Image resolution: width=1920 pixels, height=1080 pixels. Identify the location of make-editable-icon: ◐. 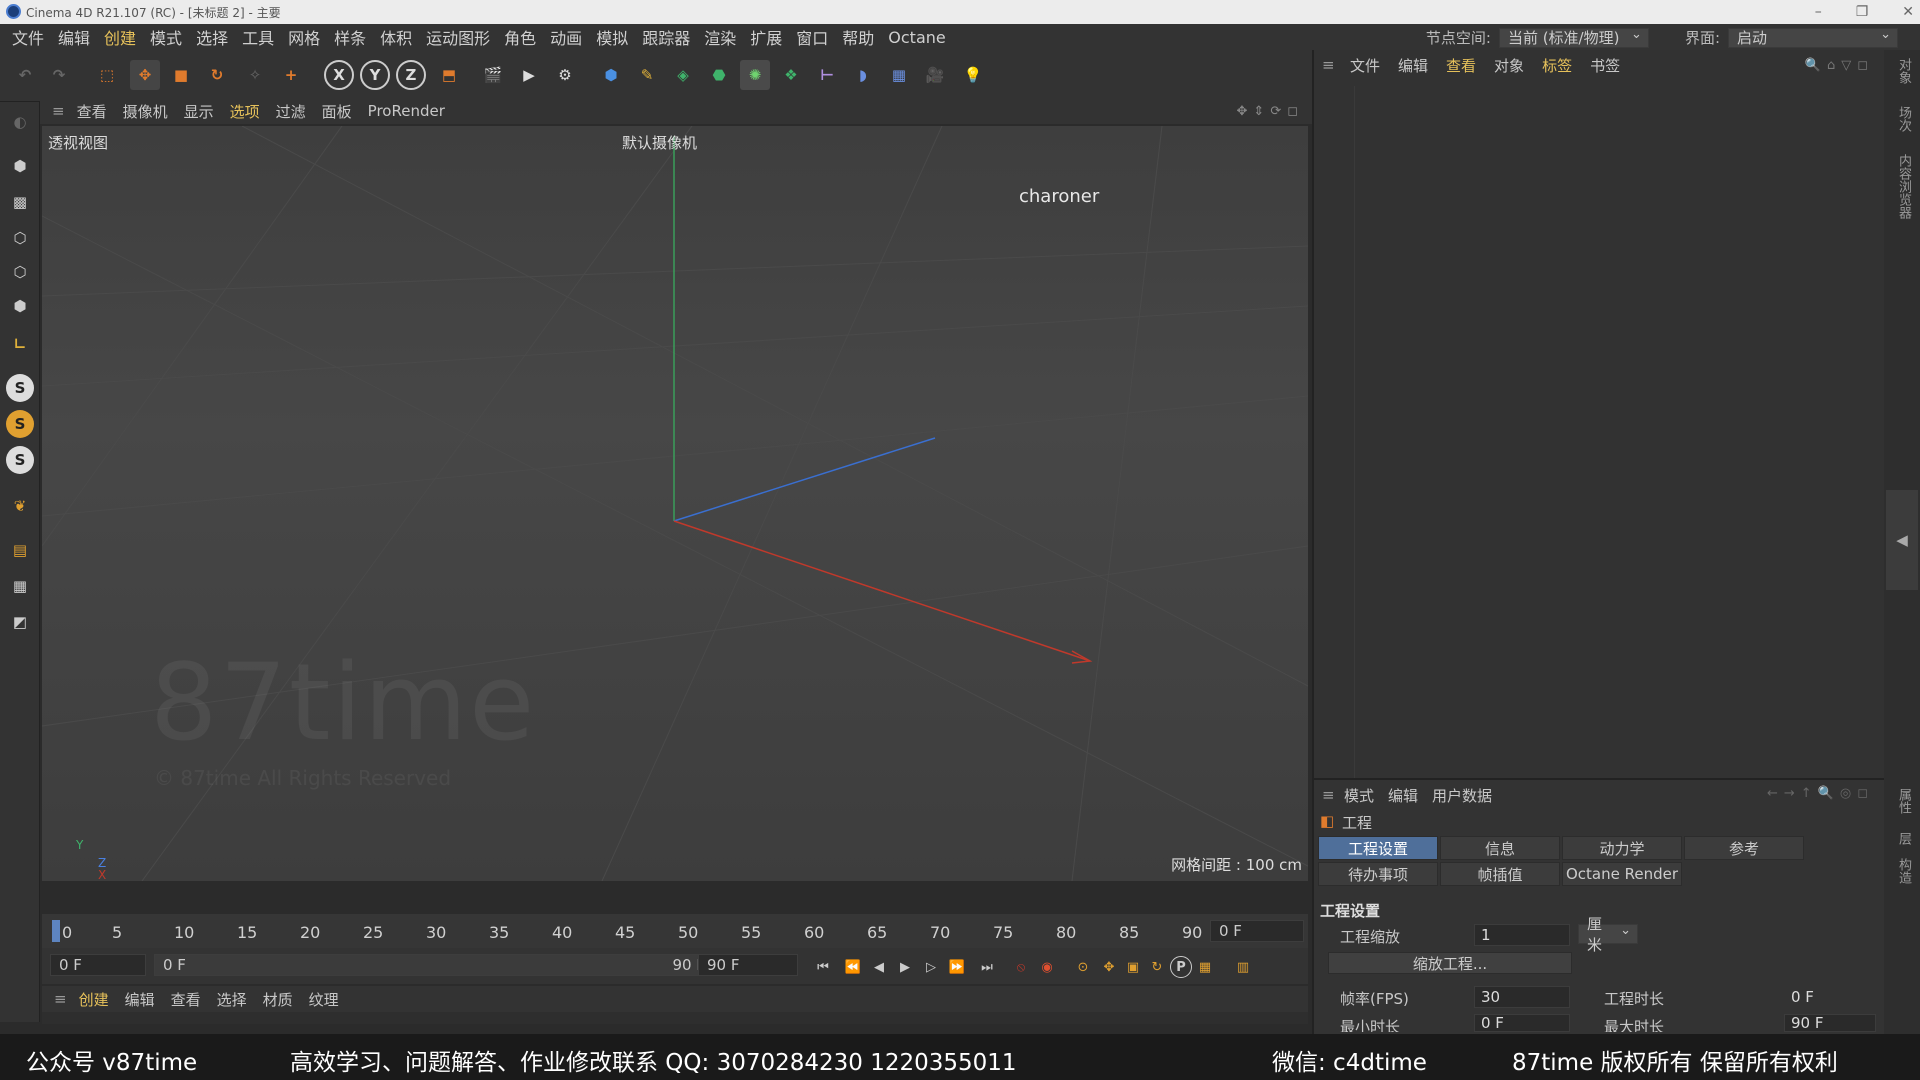
(20, 122).